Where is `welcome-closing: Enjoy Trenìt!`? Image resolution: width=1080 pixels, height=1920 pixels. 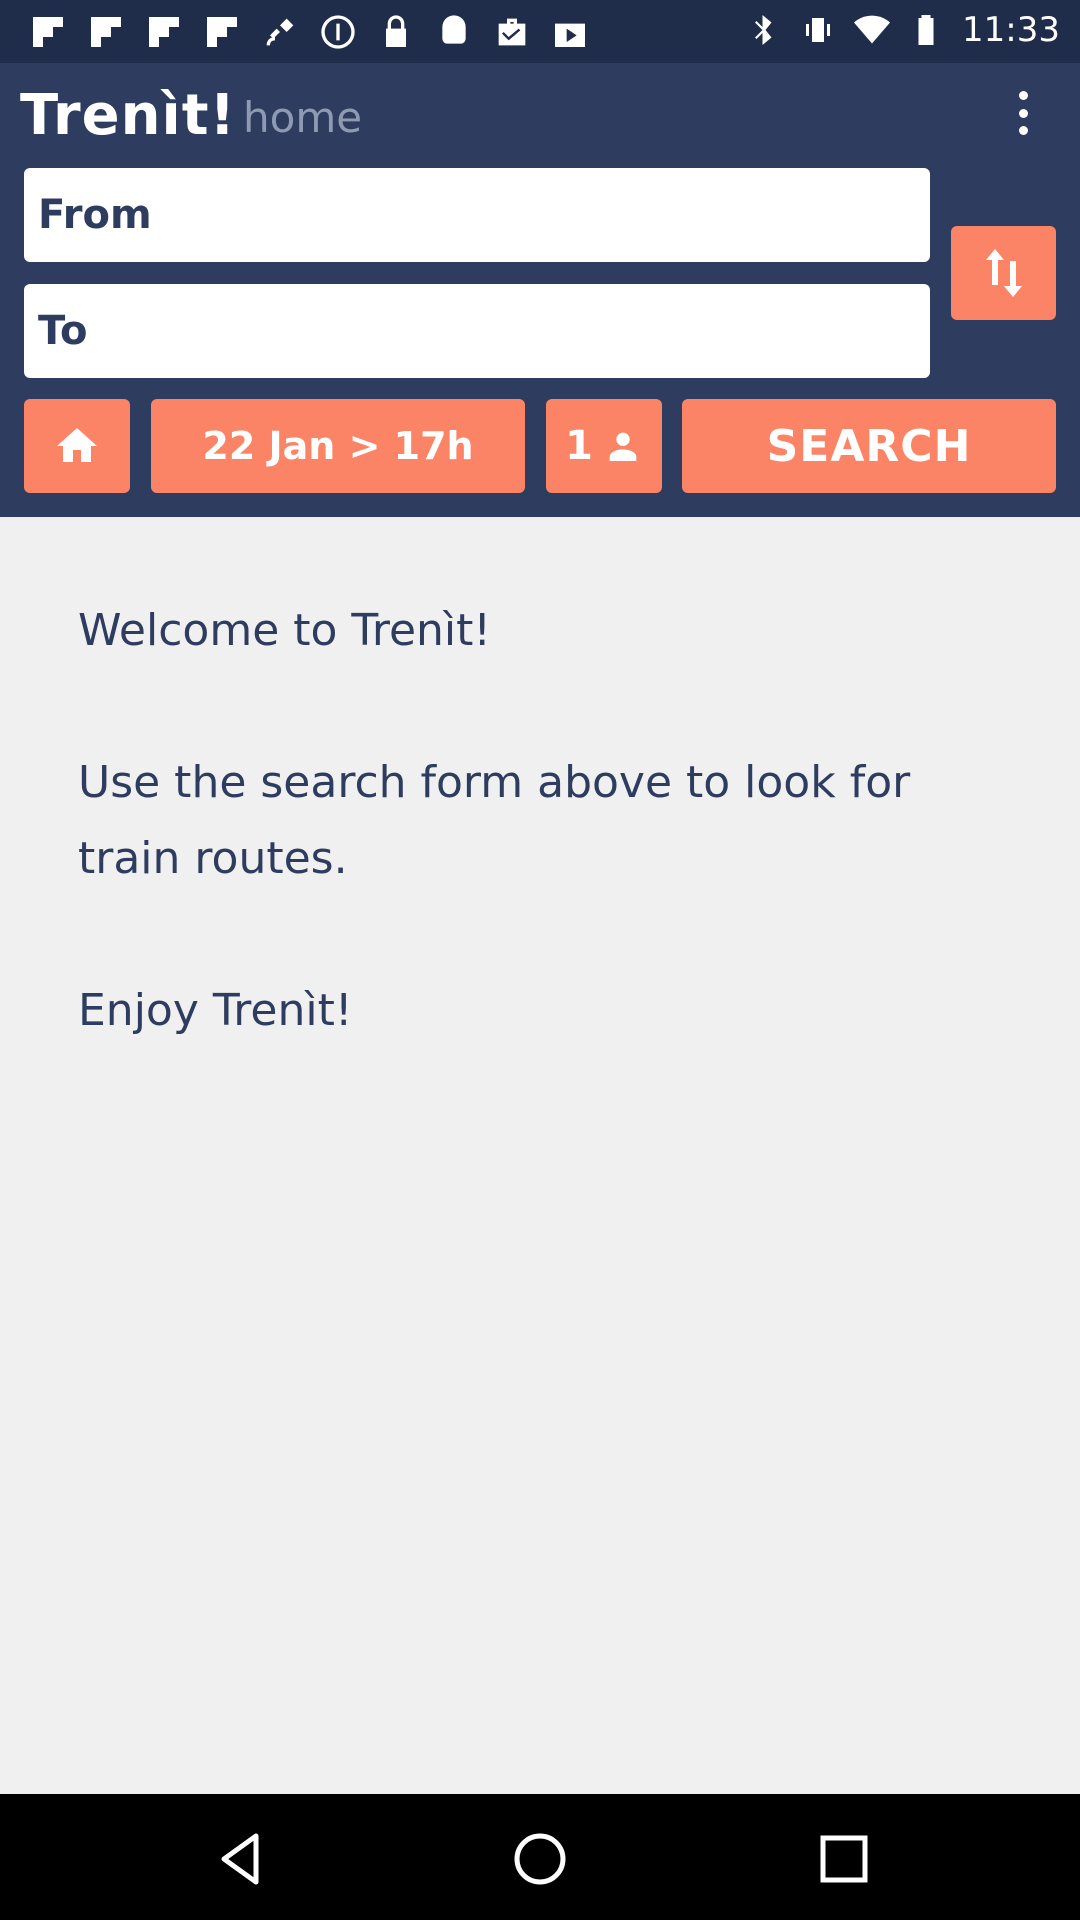 welcome-closing: Enjoy Trenìt! is located at coordinates (215, 1010).